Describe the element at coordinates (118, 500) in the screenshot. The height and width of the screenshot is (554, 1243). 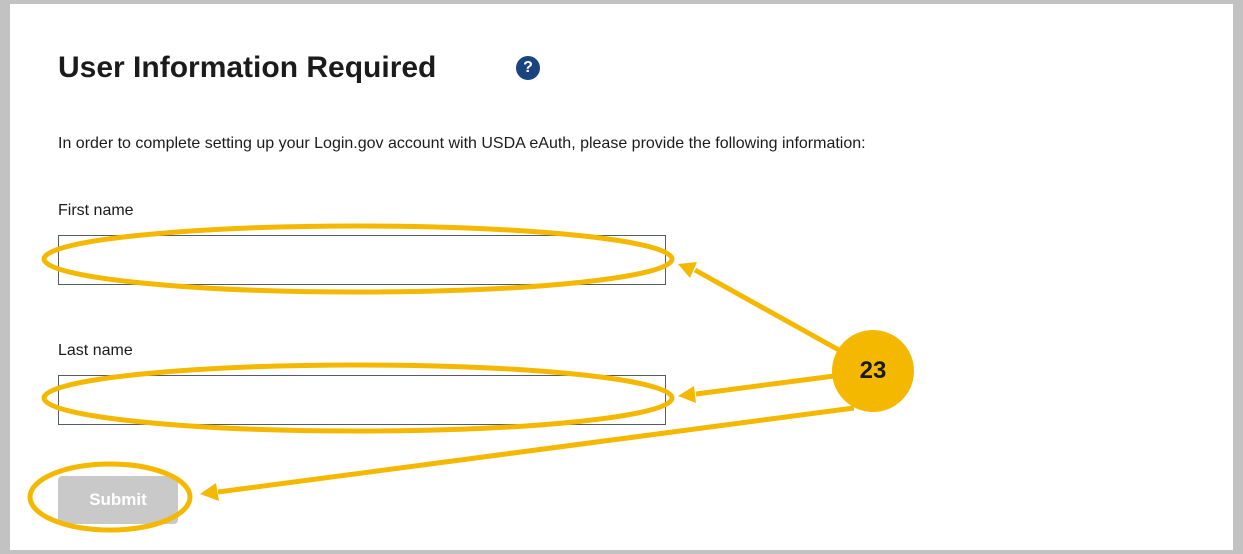
I see `submit-button: Submit` at that location.